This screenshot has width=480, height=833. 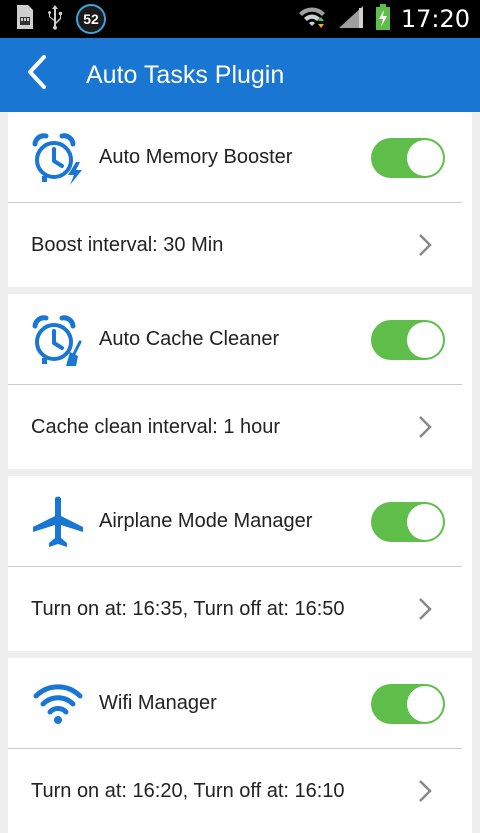 What do you see at coordinates (55, 19) in the screenshot?
I see `usb-icon` at bounding box center [55, 19].